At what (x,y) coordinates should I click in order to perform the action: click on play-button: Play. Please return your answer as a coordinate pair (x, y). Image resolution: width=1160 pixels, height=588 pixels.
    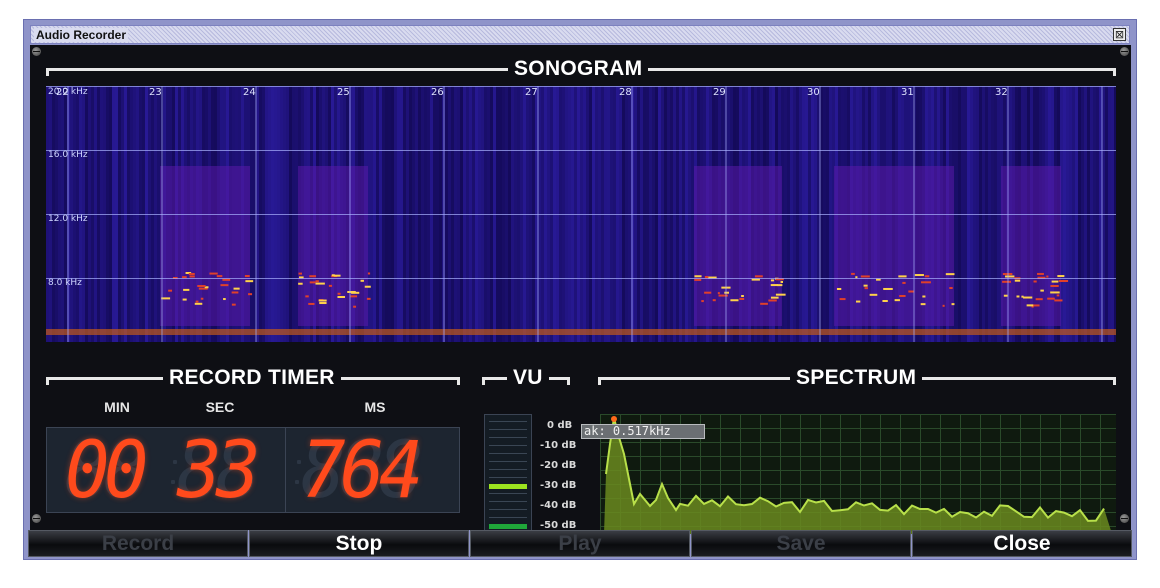
    Looking at the image, I should click on (580, 543).